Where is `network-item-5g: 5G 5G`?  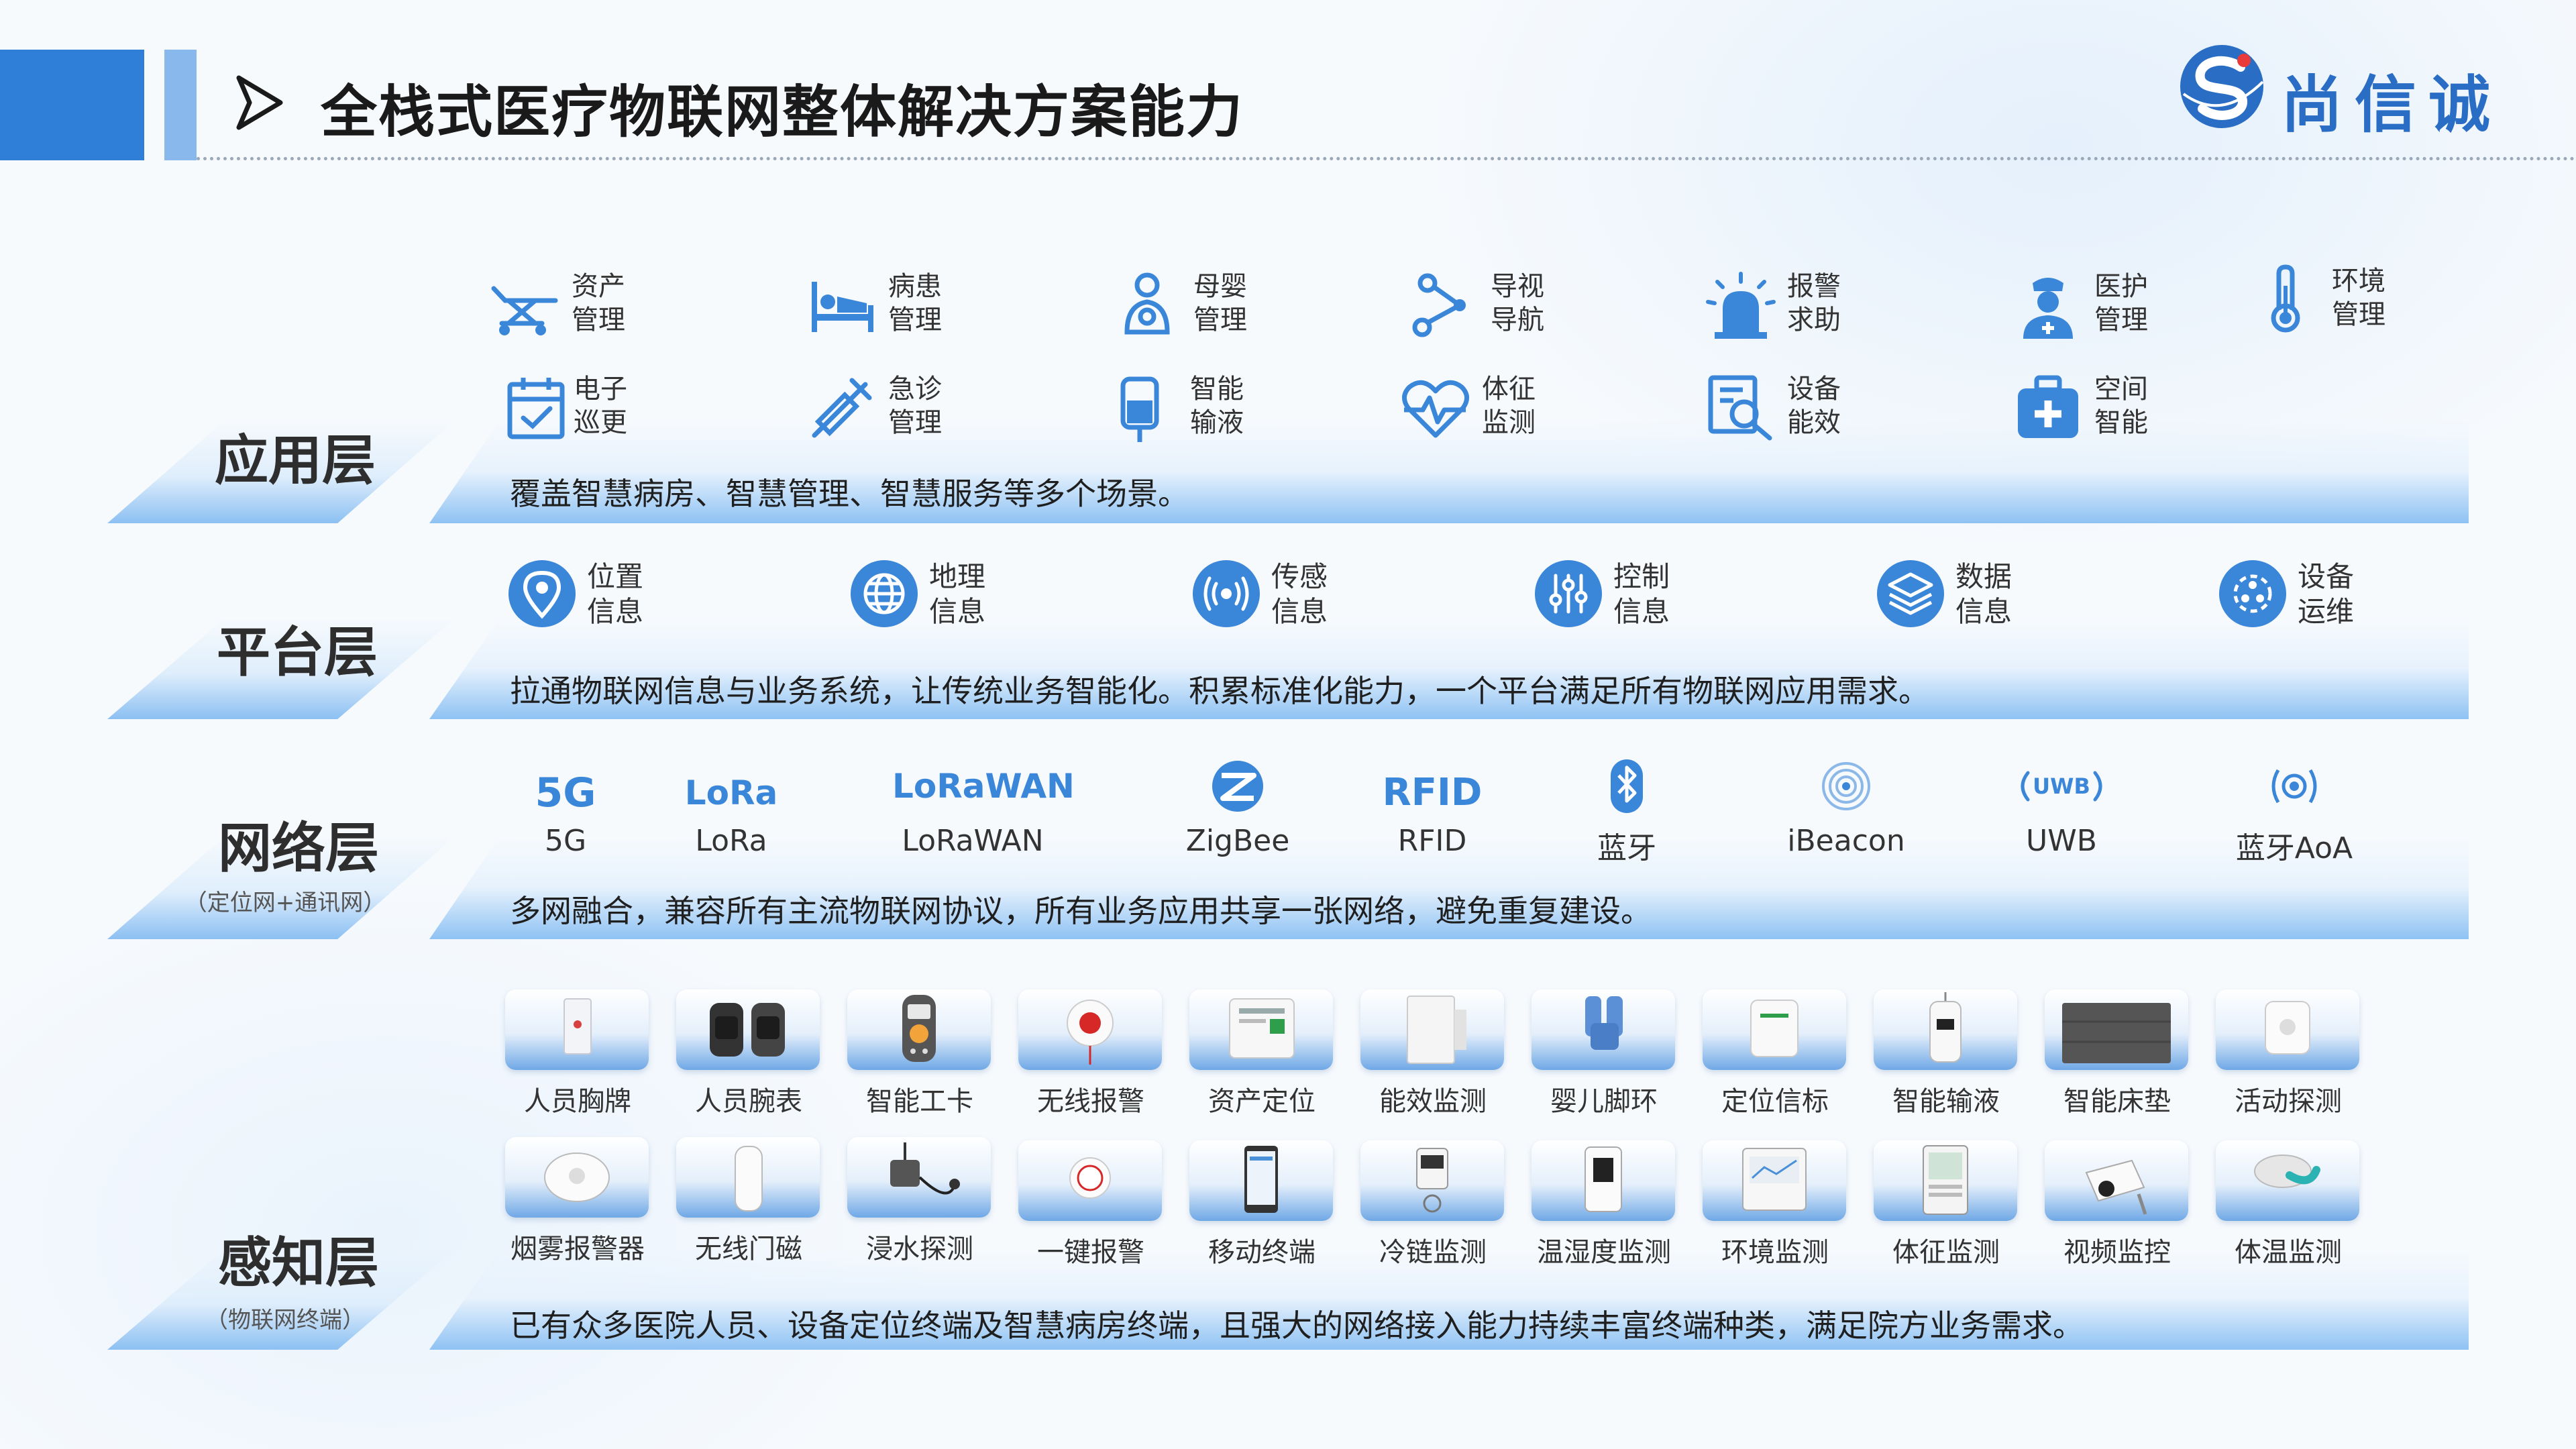 network-item-5g: 5G 5G is located at coordinates (565, 813).